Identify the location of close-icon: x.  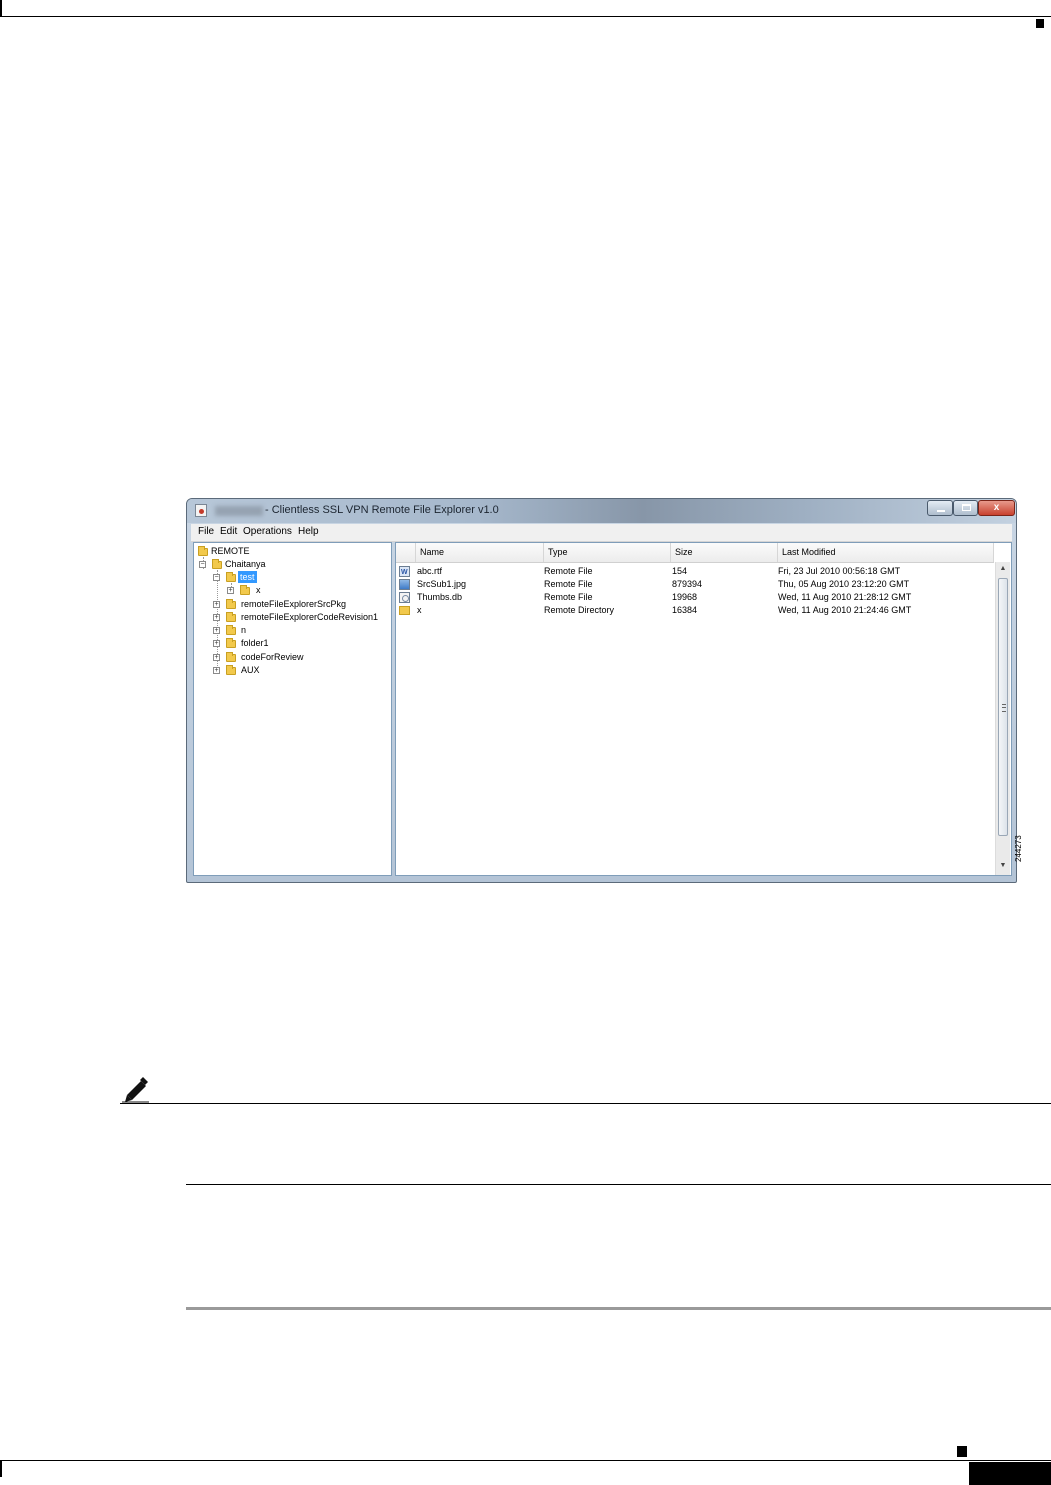
(996, 507).